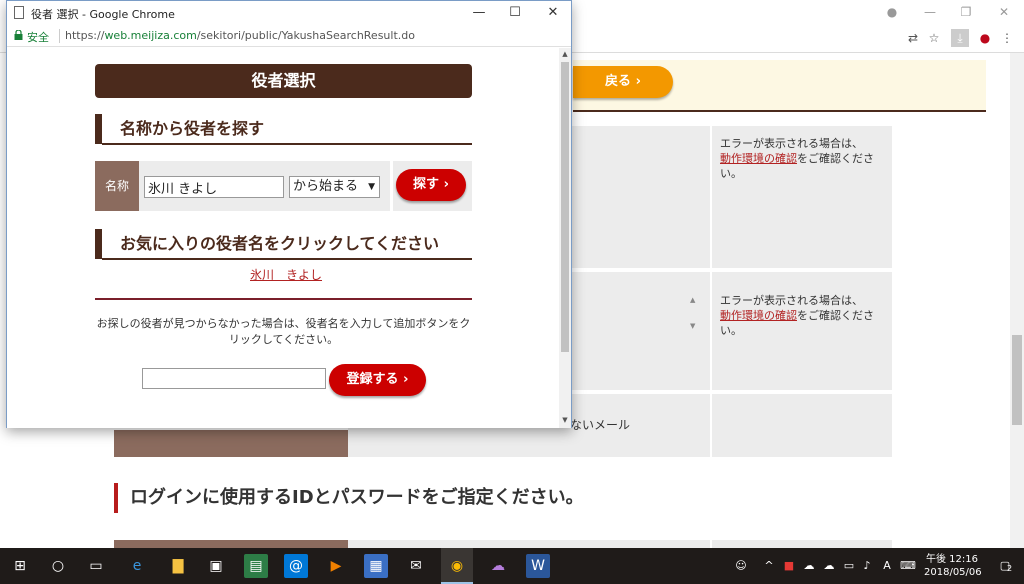 The image size is (1024, 584). I want to click on background-scrollbar-thumb, so click(1017, 380).